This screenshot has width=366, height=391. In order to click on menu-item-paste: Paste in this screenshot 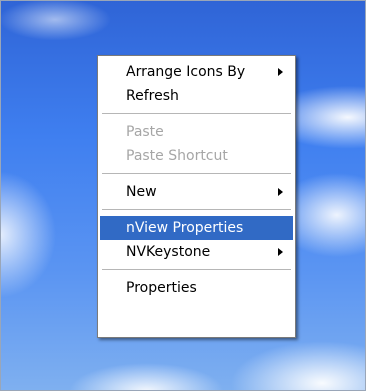, I will do `click(196, 132)`.